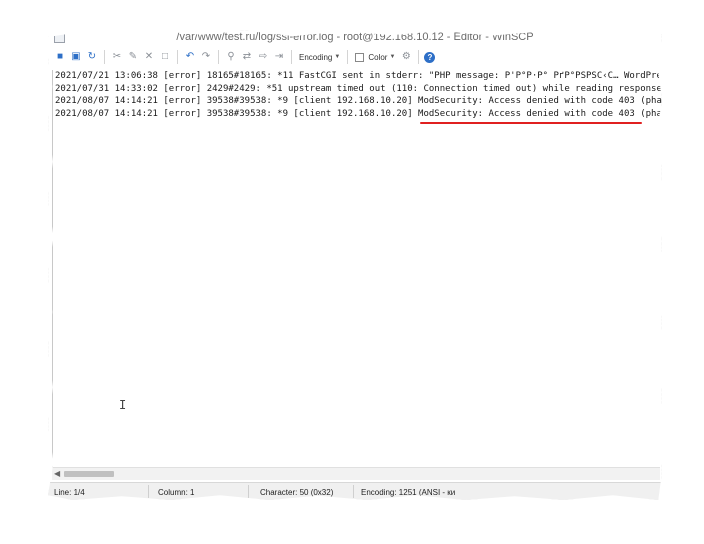 This screenshot has width=704, height=544. Describe the element at coordinates (263, 57) in the screenshot. I see `find-next-icon: ⇨` at that location.